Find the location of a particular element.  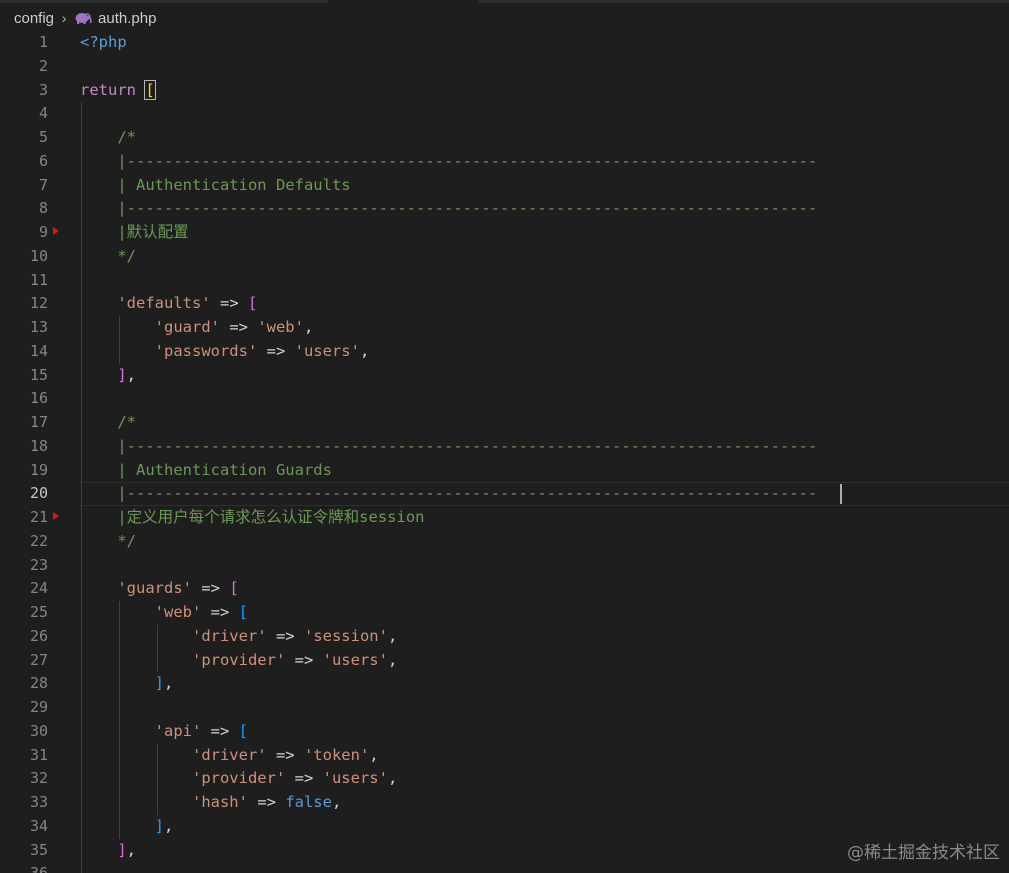

code-text: 'web' => [ is located at coordinates (164, 613).